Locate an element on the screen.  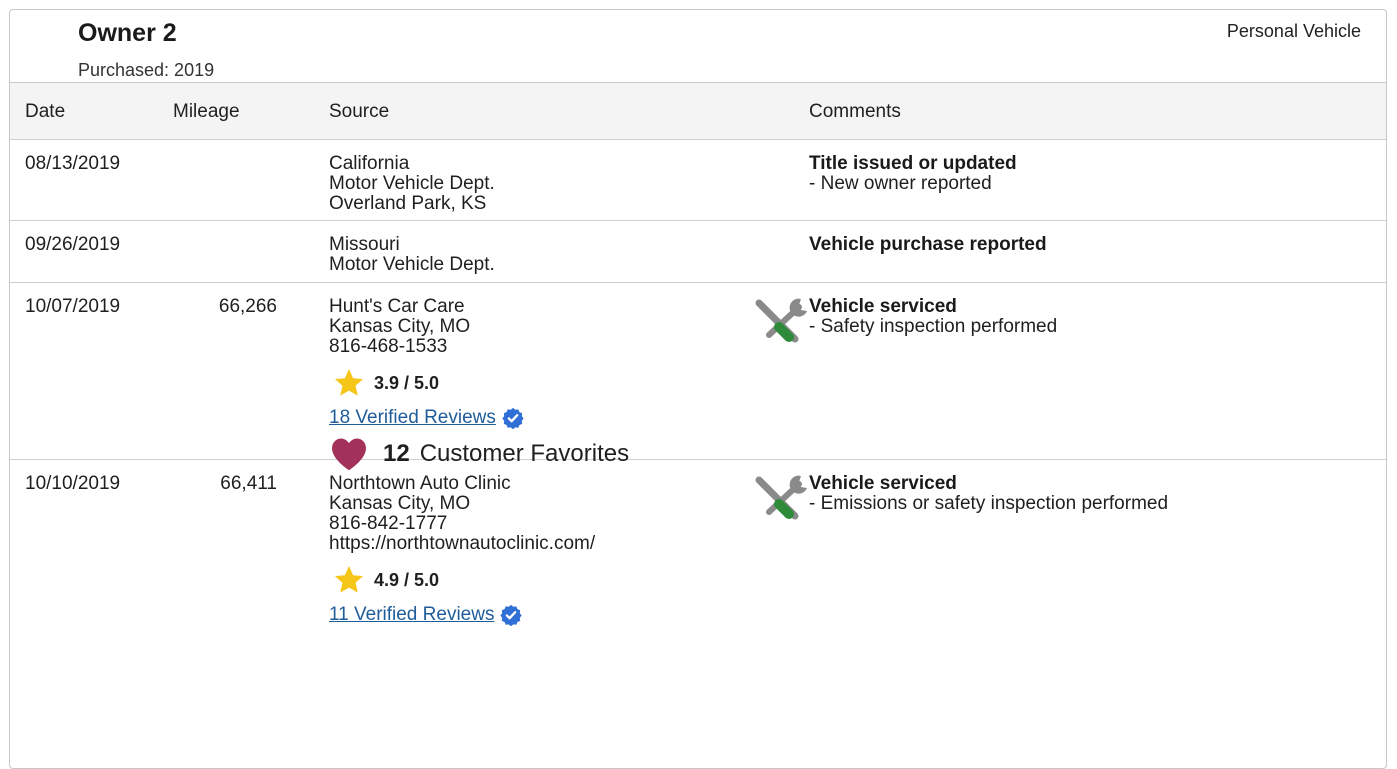
row-comments: Vehicle purchase reported is located at coordinates (928, 245).